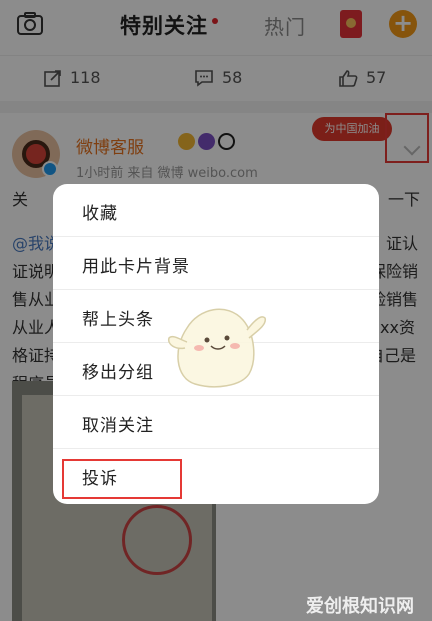 This screenshot has height=621, width=432. I want to click on menu-item-label: 移出分组, so click(118, 373).